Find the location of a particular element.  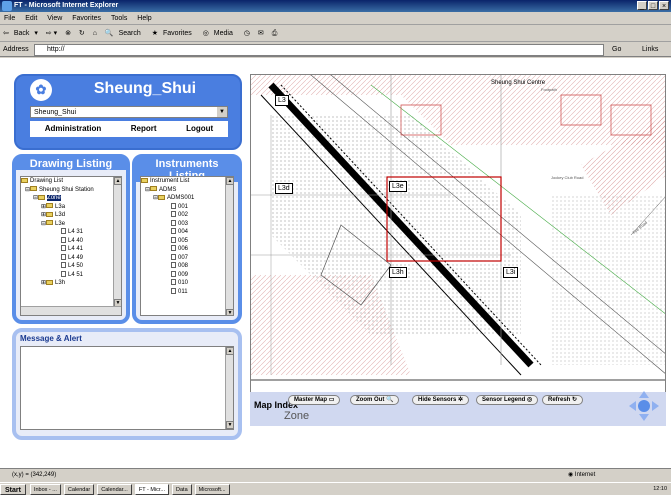

taskbar-item: Calendar is located at coordinates (79, 489).